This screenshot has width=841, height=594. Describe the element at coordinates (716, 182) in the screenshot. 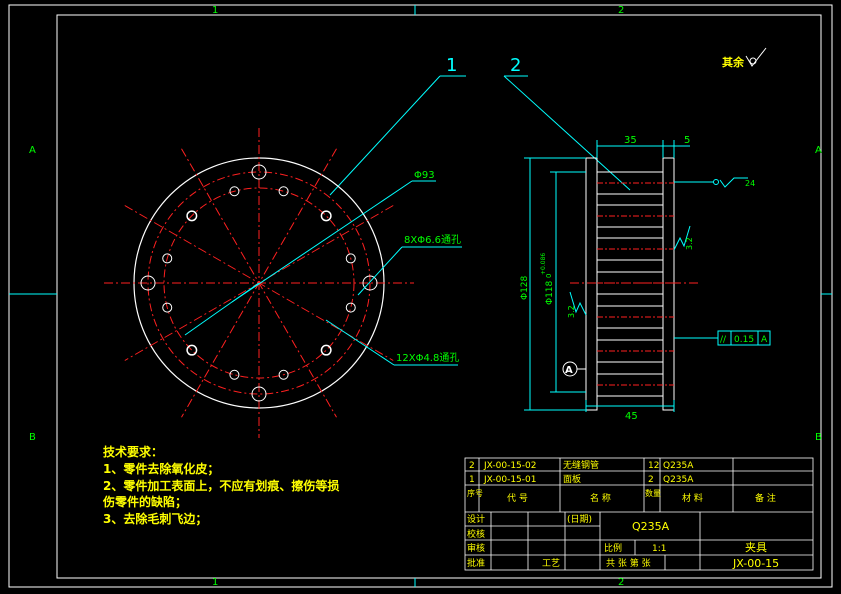

I see `roughness-24-circle-icon` at that location.